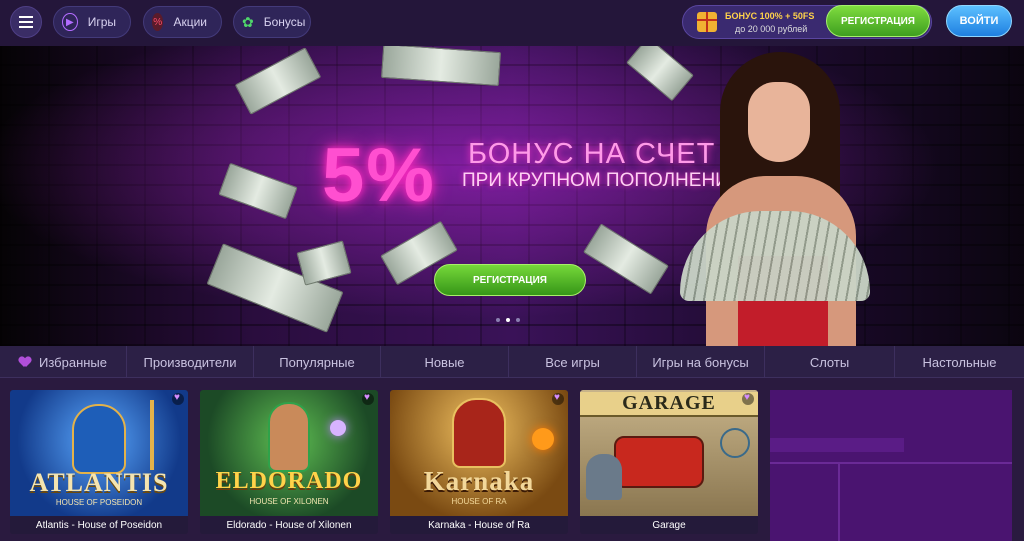 This screenshot has height=541, width=1024. I want to click on nav-games-button: ▶ Игры, so click(92, 22).